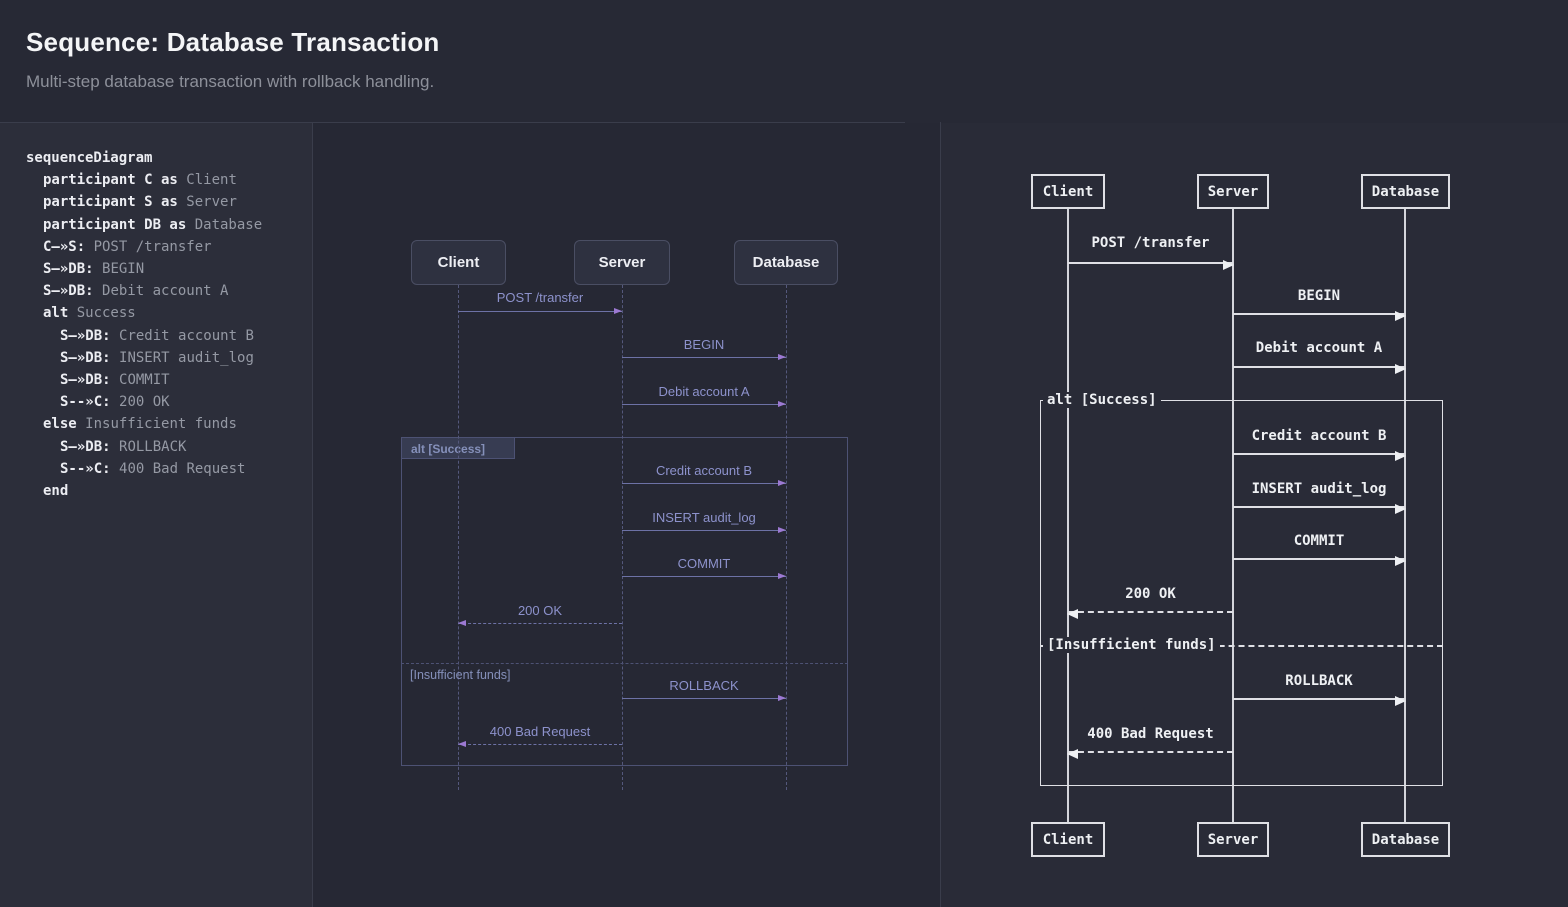 The height and width of the screenshot is (907, 1568). I want to click on code-line: alt Success, so click(89, 313).